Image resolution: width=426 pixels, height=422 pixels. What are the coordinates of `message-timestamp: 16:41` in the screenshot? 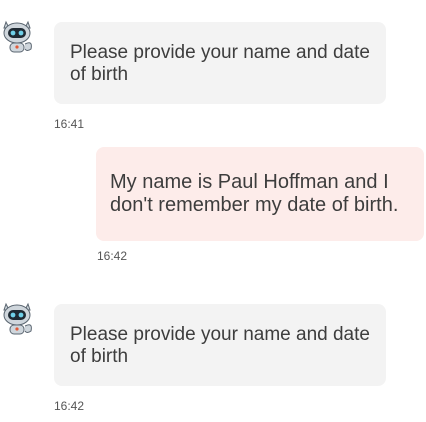 It's located at (69, 124).